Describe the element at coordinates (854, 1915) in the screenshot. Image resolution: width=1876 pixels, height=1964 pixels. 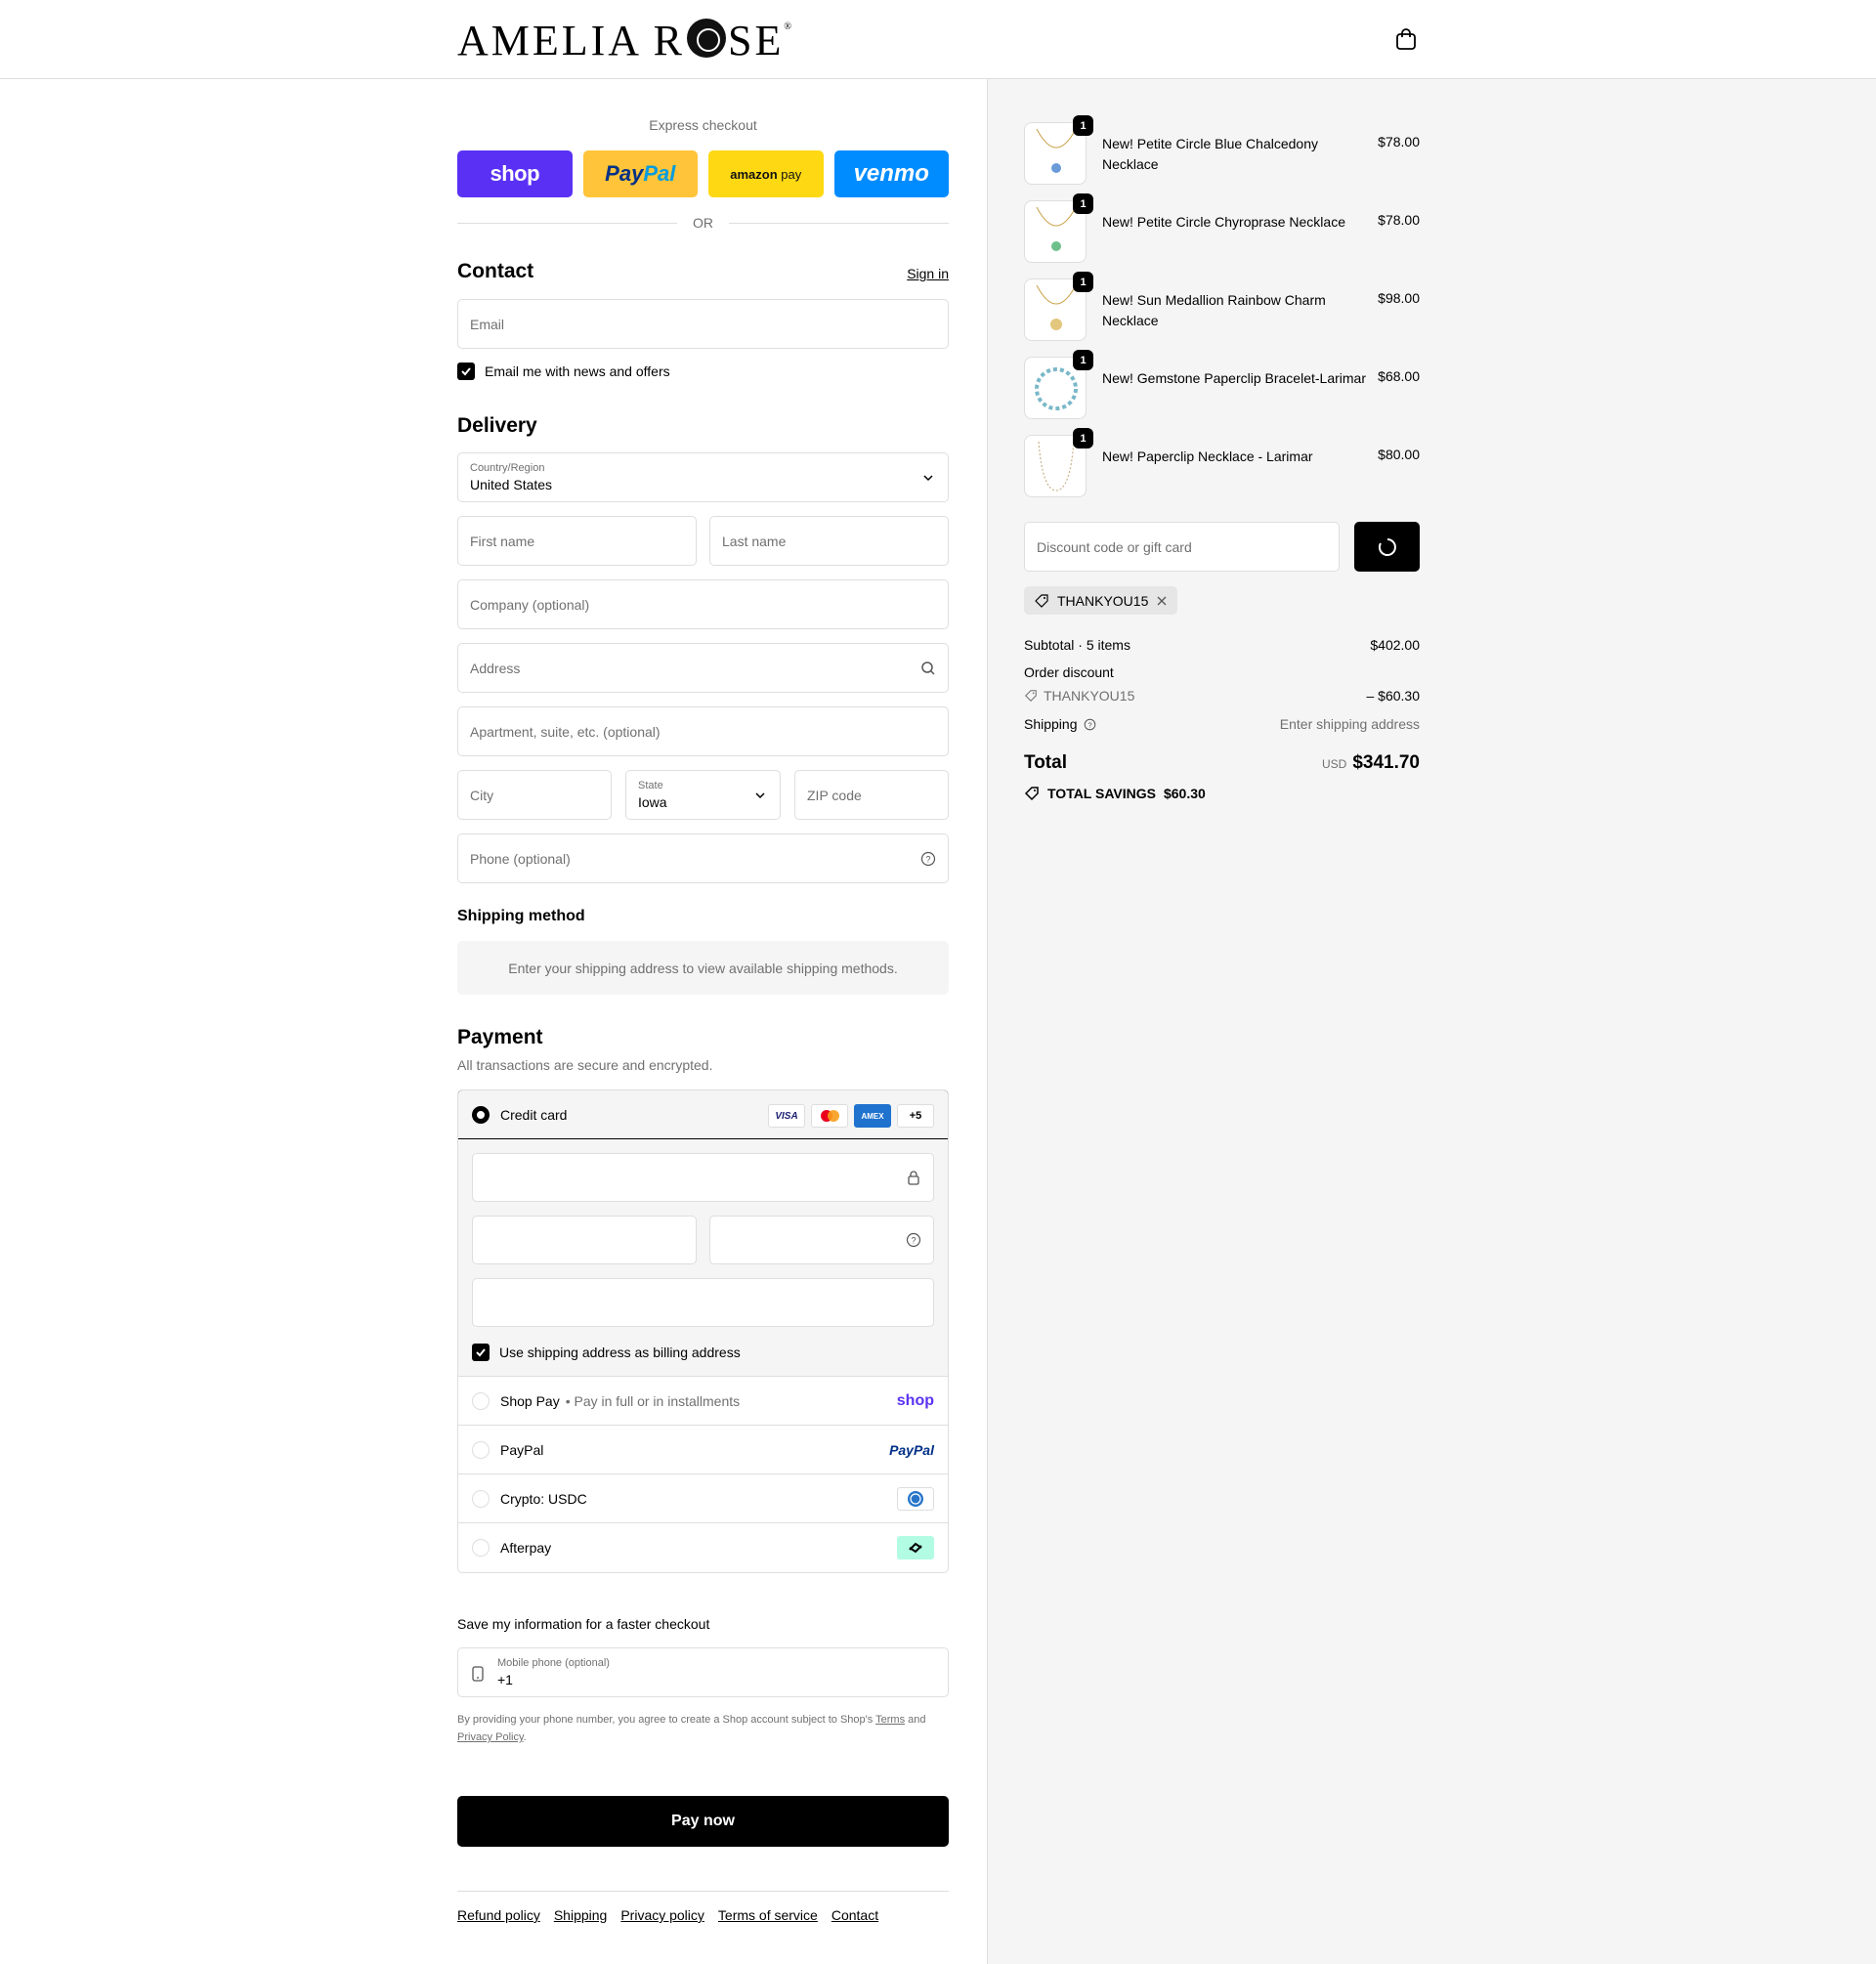
I see `contact-link: Contact` at that location.